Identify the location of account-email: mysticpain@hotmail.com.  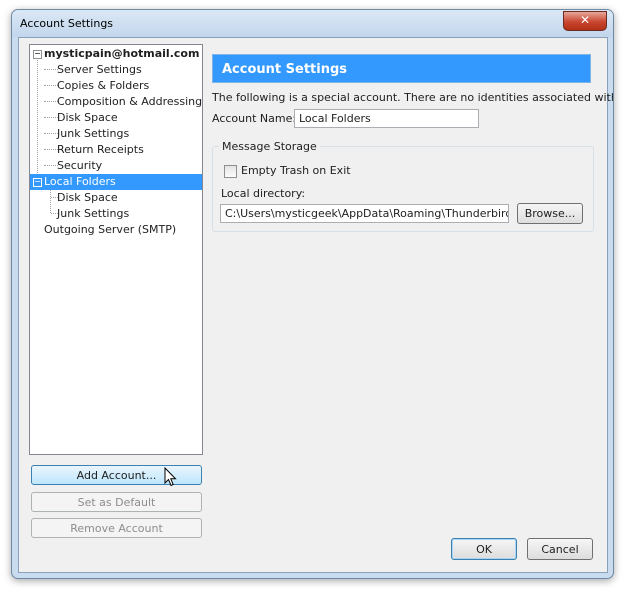
(122, 53).